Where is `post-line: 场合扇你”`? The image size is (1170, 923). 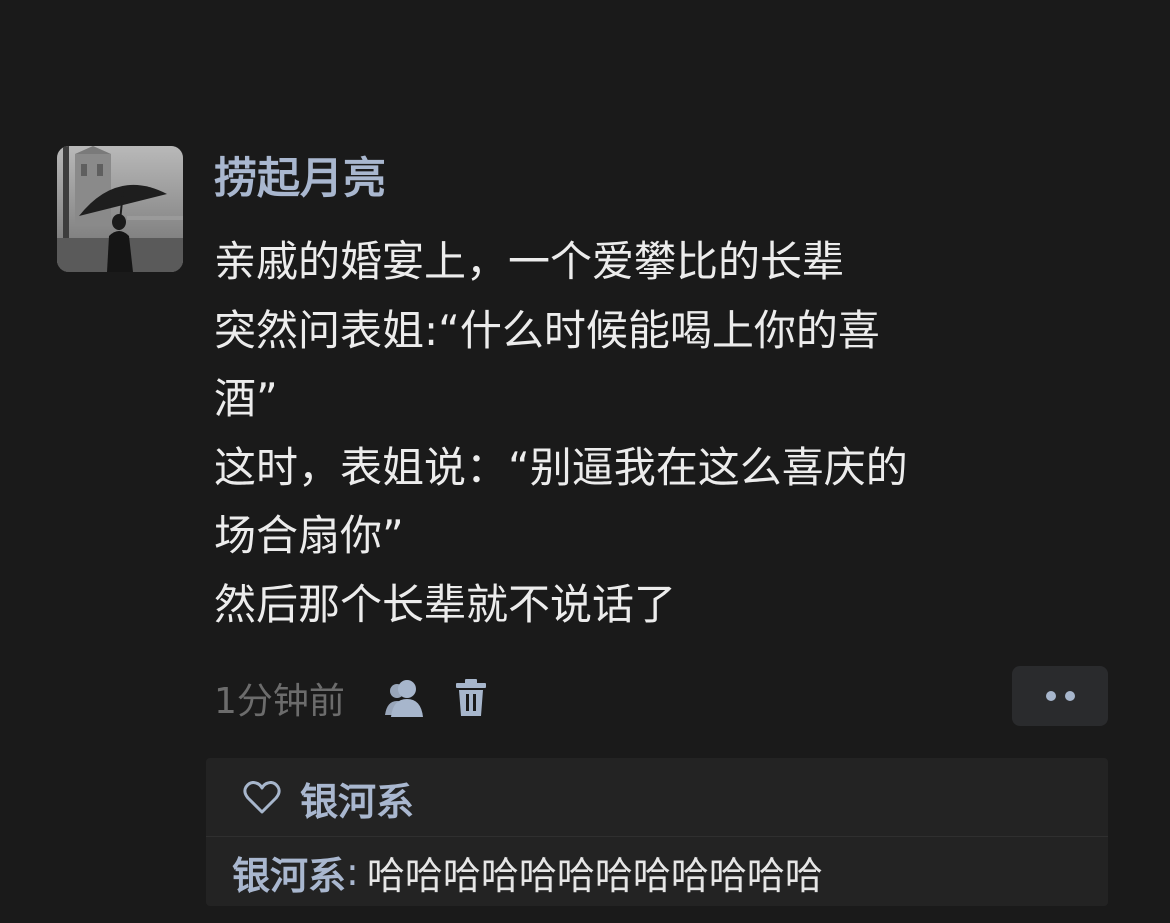
post-line: 场合扇你” is located at coordinates (309, 535).